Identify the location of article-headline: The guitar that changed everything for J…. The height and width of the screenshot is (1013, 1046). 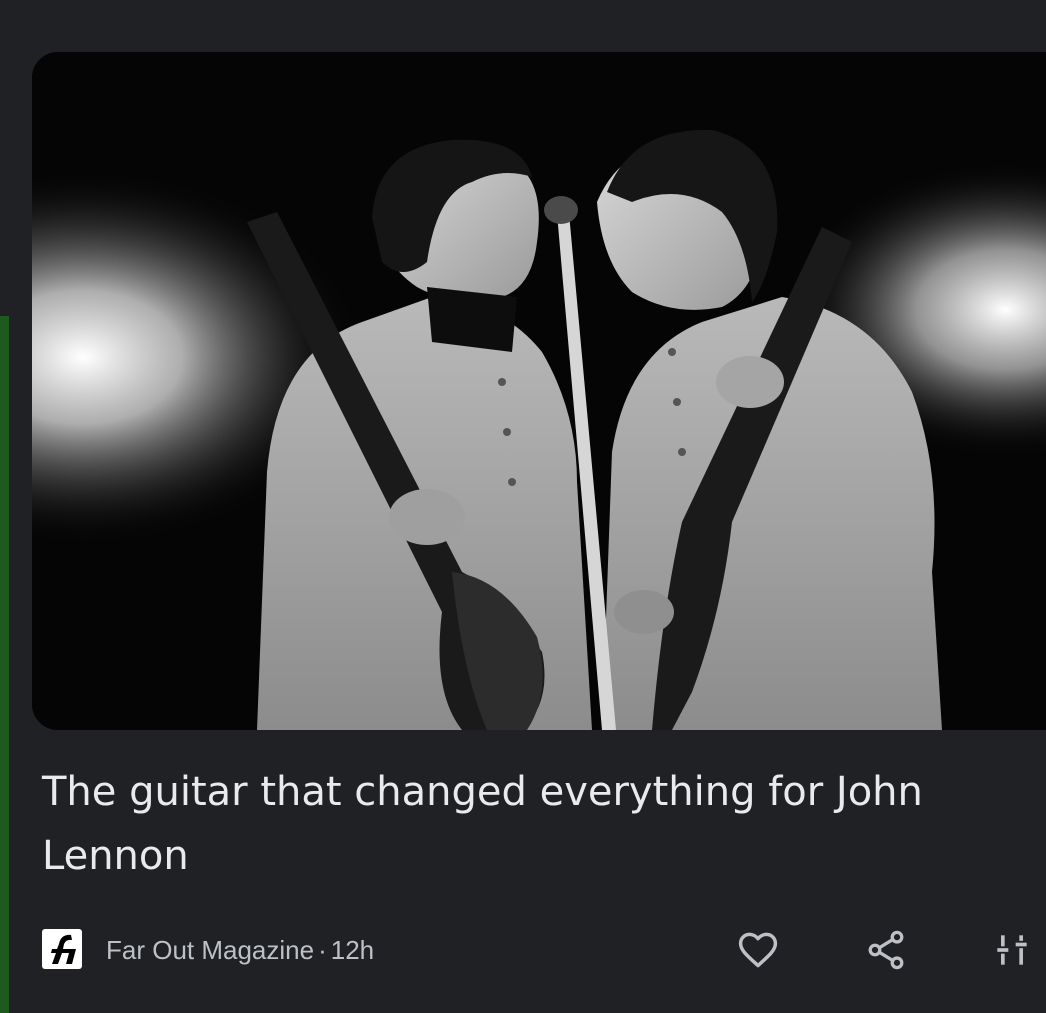
(522, 824).